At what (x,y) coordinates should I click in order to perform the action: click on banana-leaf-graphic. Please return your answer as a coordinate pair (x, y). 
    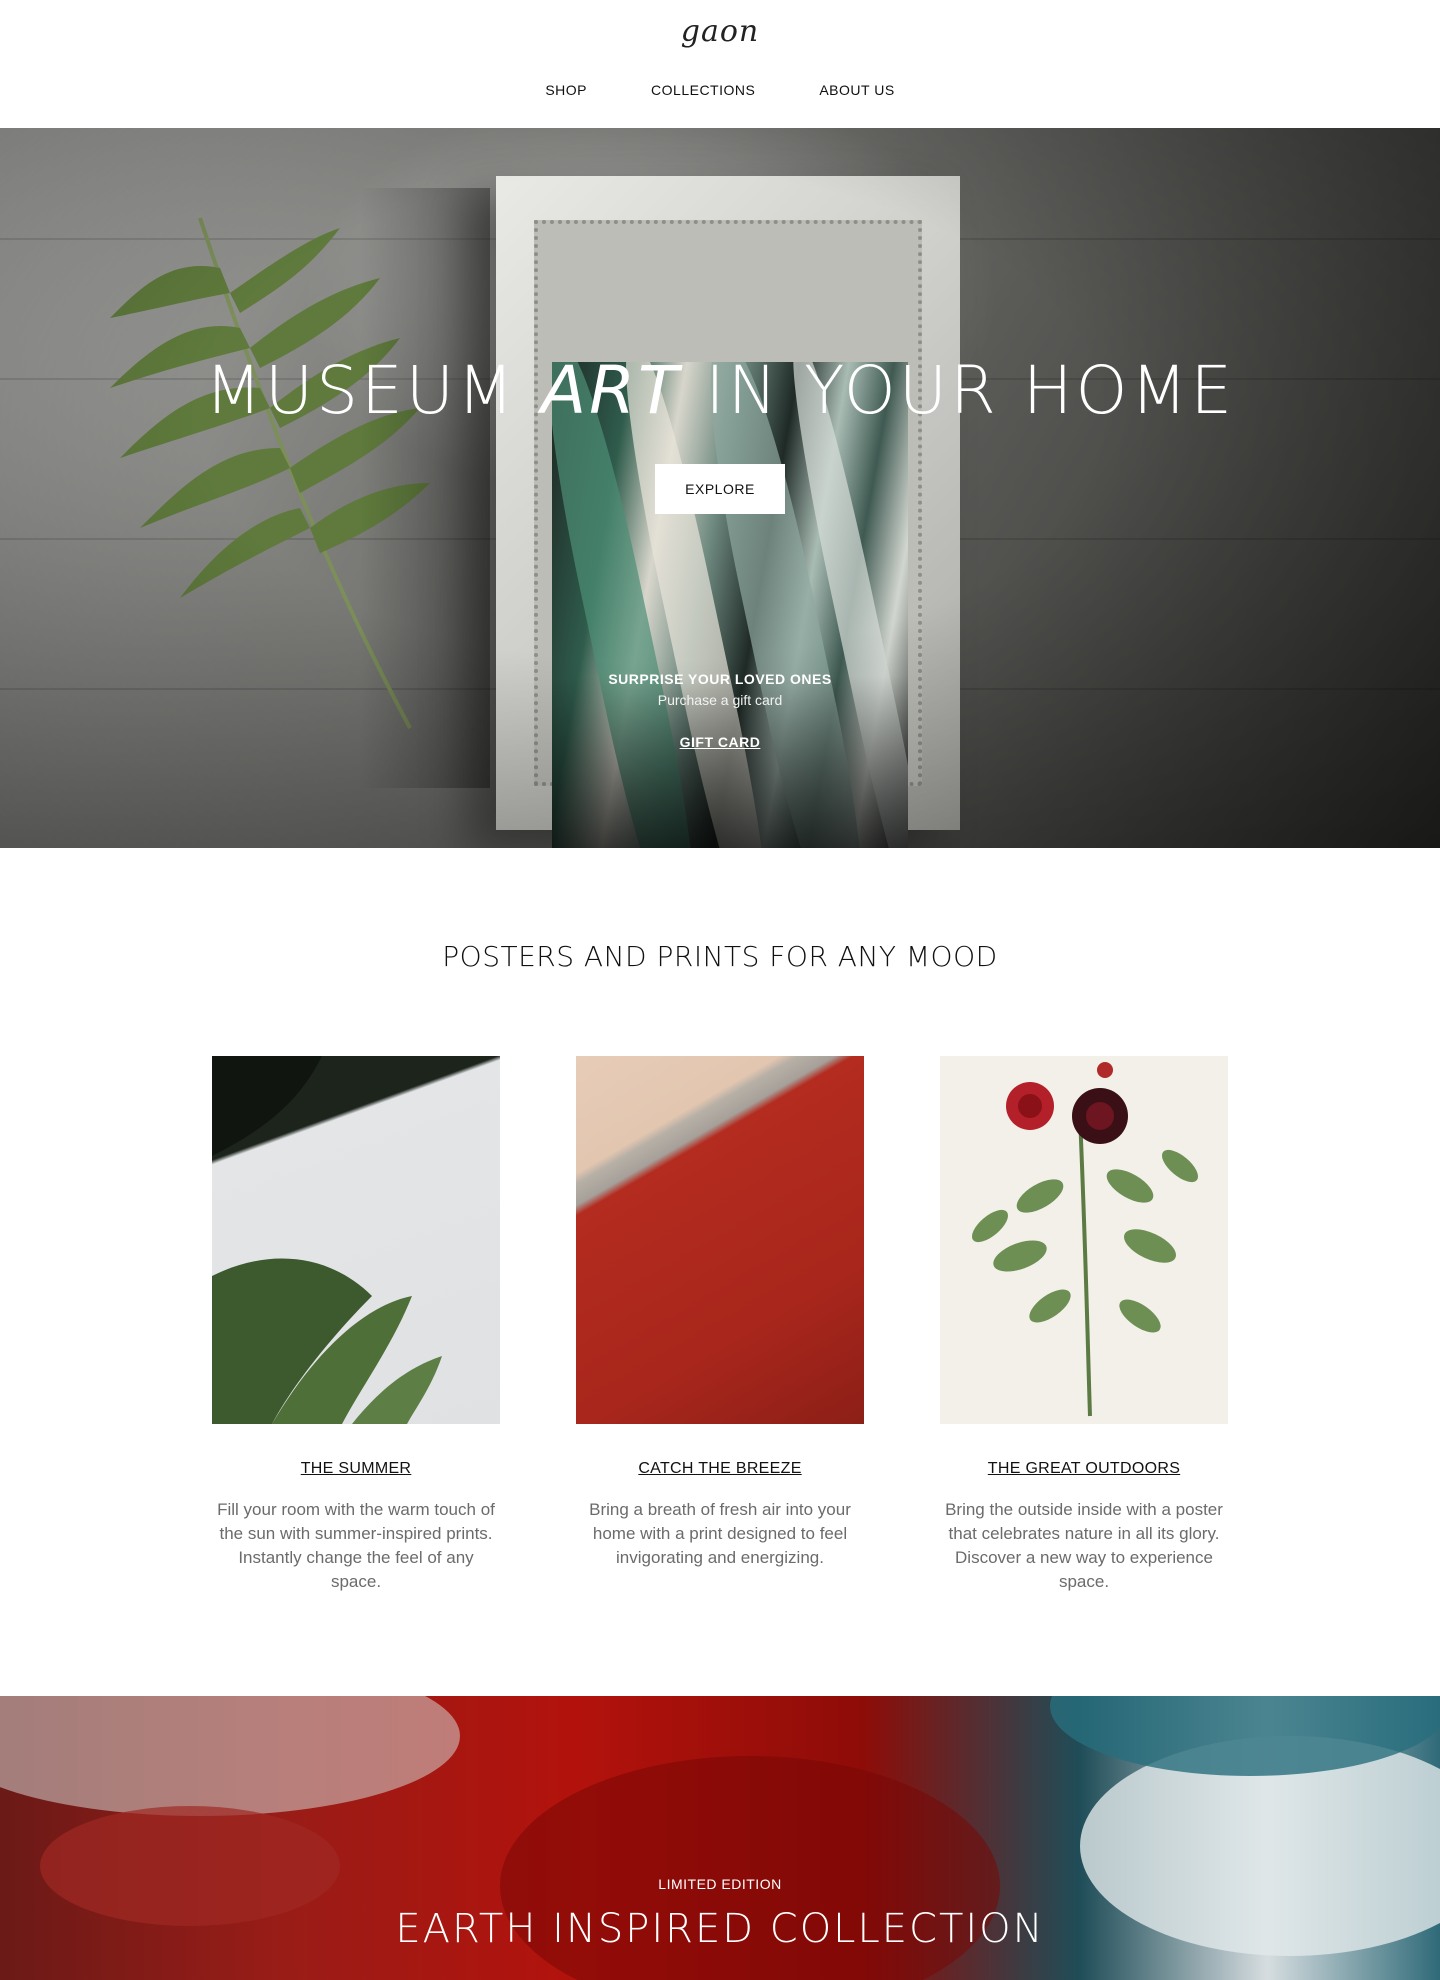
    Looking at the image, I should click on (327, 1240).